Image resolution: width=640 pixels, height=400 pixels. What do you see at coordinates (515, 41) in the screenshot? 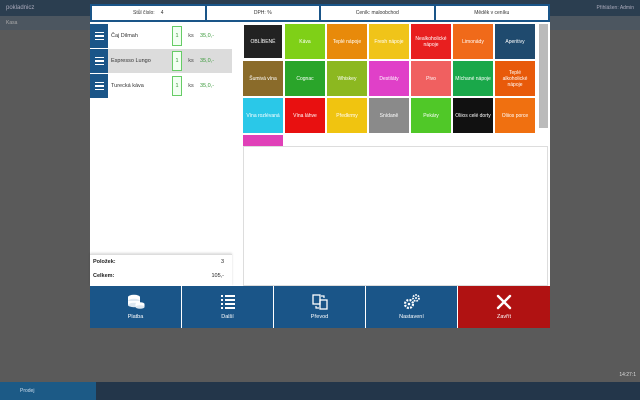
I see `category-tile: Aperitivy` at bounding box center [515, 41].